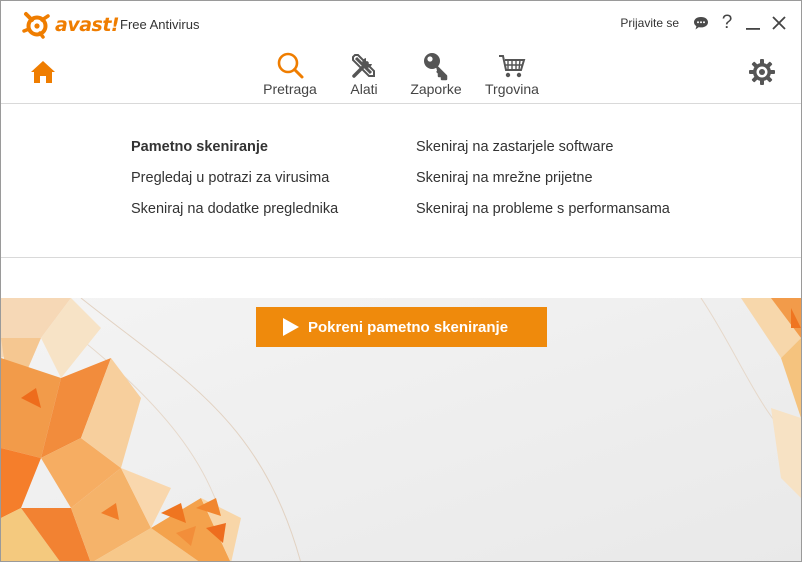 This screenshot has height=562, width=802. Describe the element at coordinates (290, 65) in the screenshot. I see `search-icon` at that location.